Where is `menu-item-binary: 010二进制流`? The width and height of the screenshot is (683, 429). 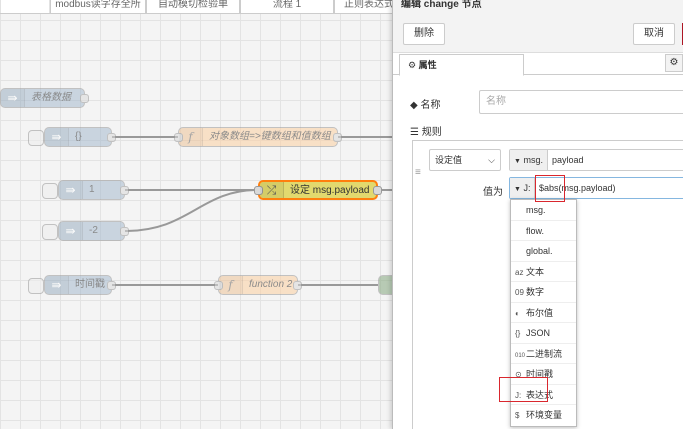 menu-item-binary: 010二进制流 is located at coordinates (543, 354).